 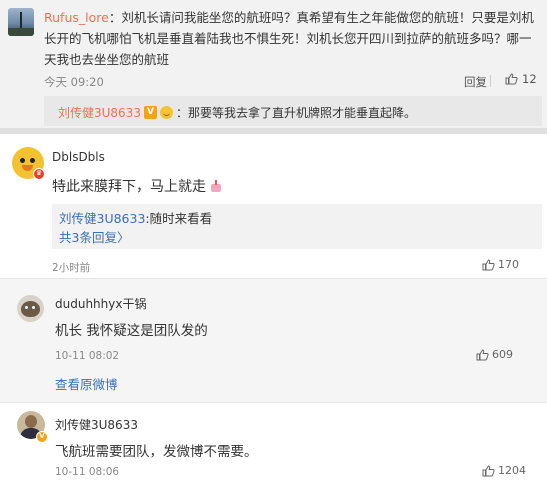 What do you see at coordinates (76, 17) in the screenshot?
I see `comment-author: Rufus_lore` at bounding box center [76, 17].